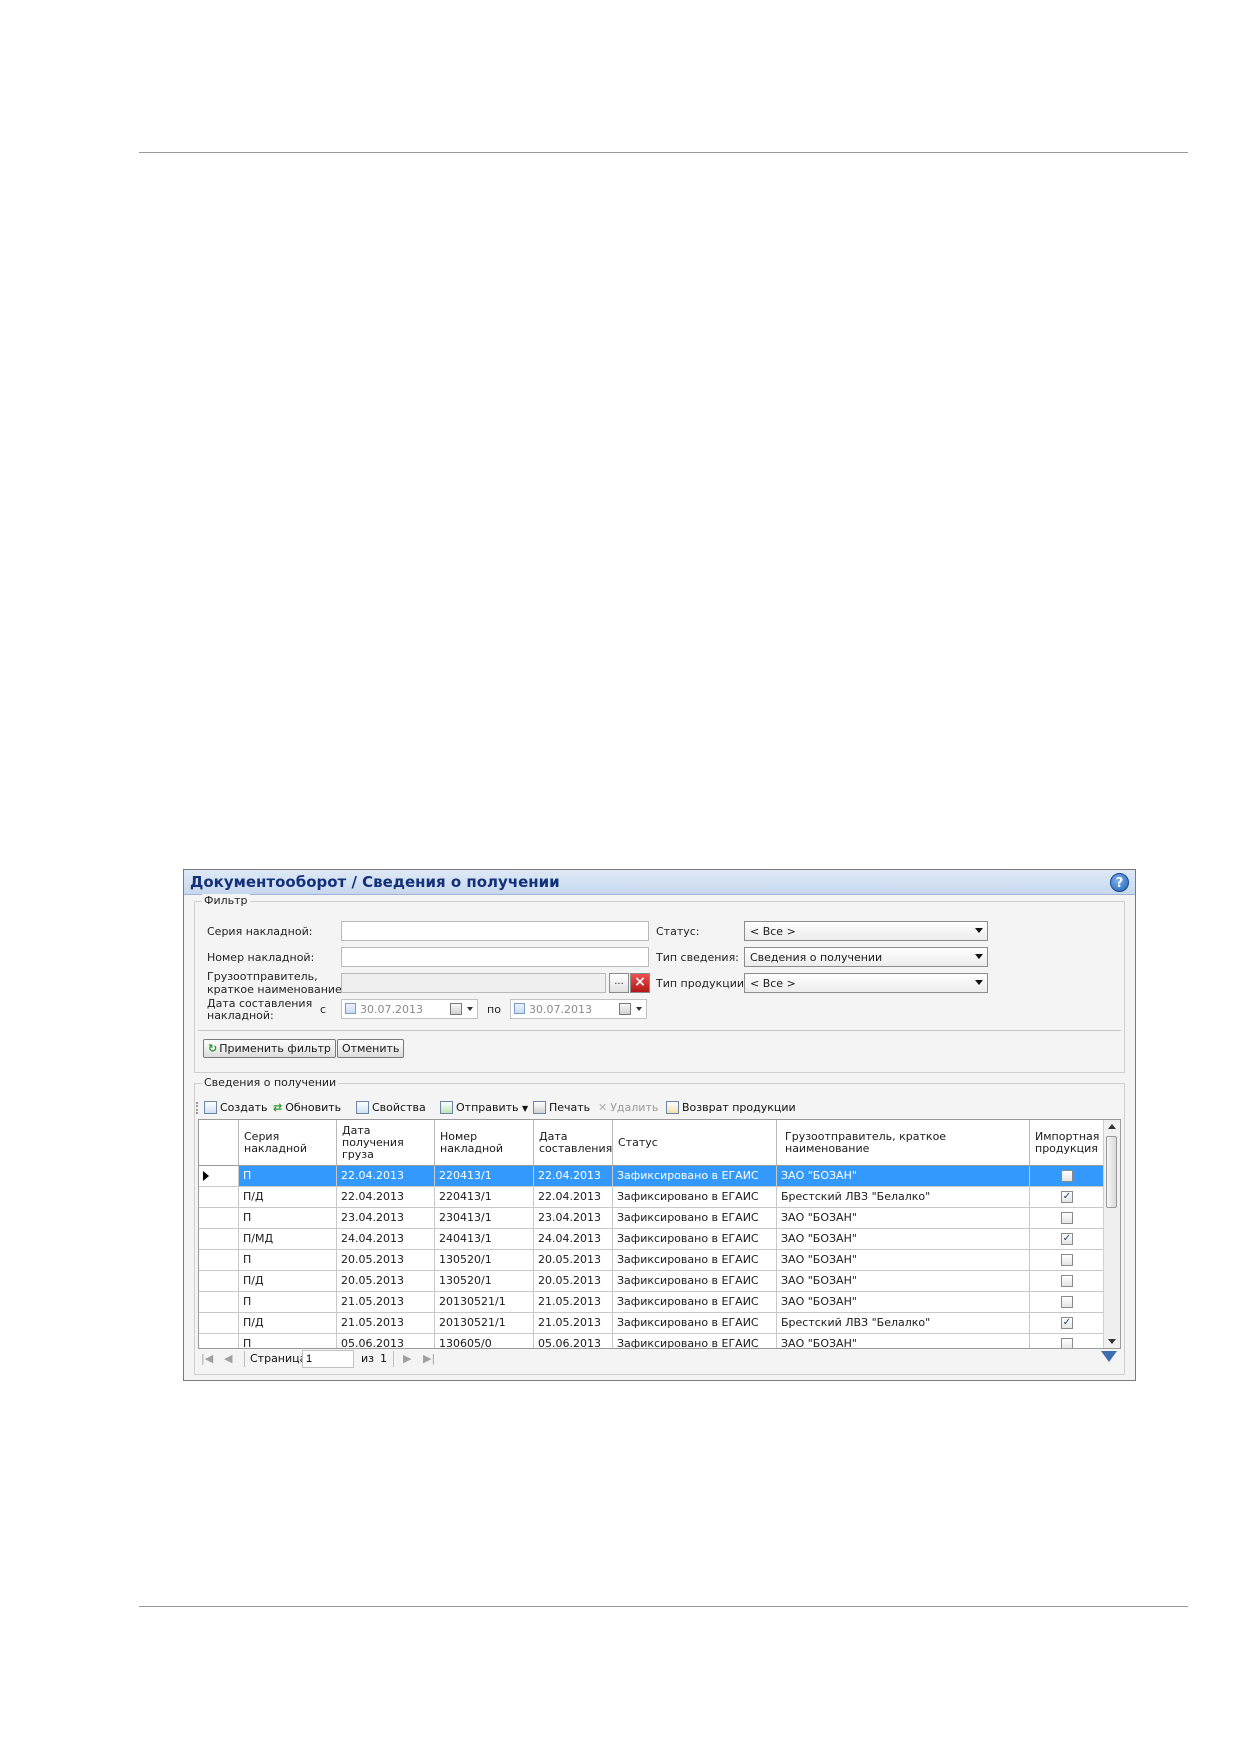 This screenshot has height=1754, width=1241. Describe the element at coordinates (484, 1142) in the screenshot. I see `column-header-number: Номер накладной` at that location.